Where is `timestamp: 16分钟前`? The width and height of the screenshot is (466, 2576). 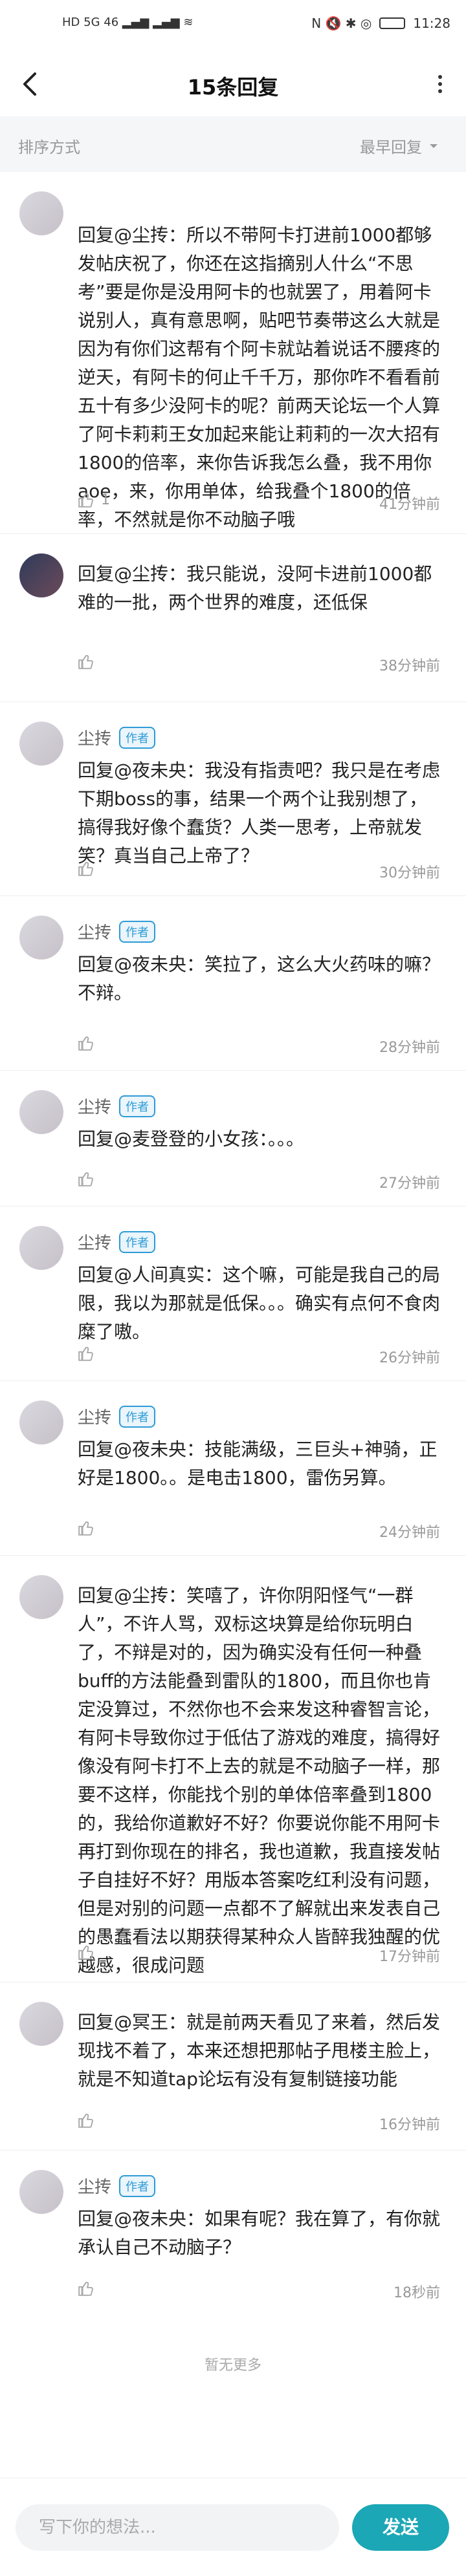
timestamp: 16分钟前 is located at coordinates (409, 2125).